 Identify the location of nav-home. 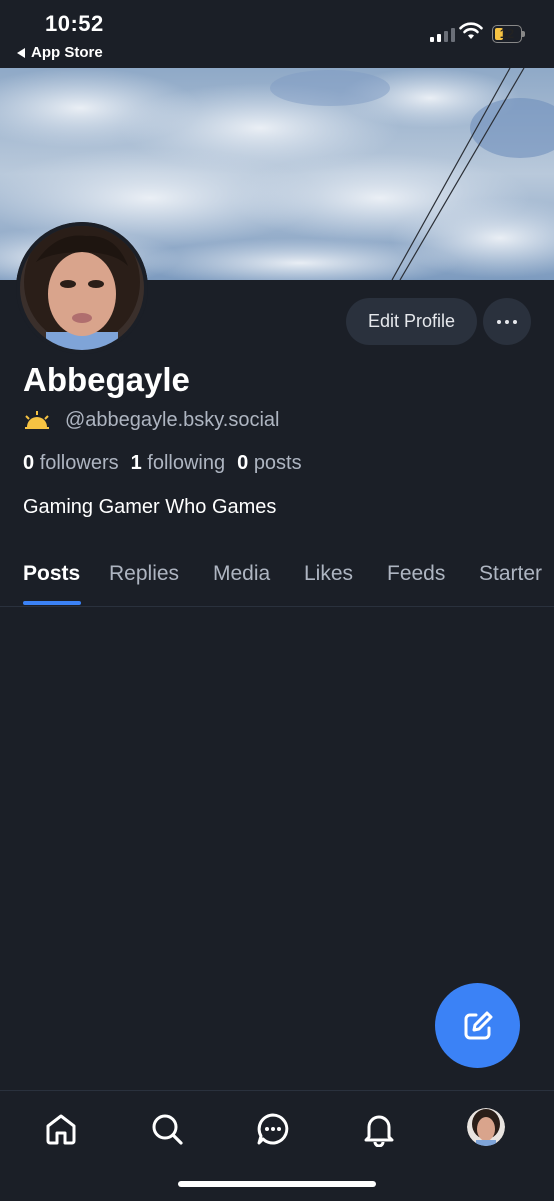
(61, 1129).